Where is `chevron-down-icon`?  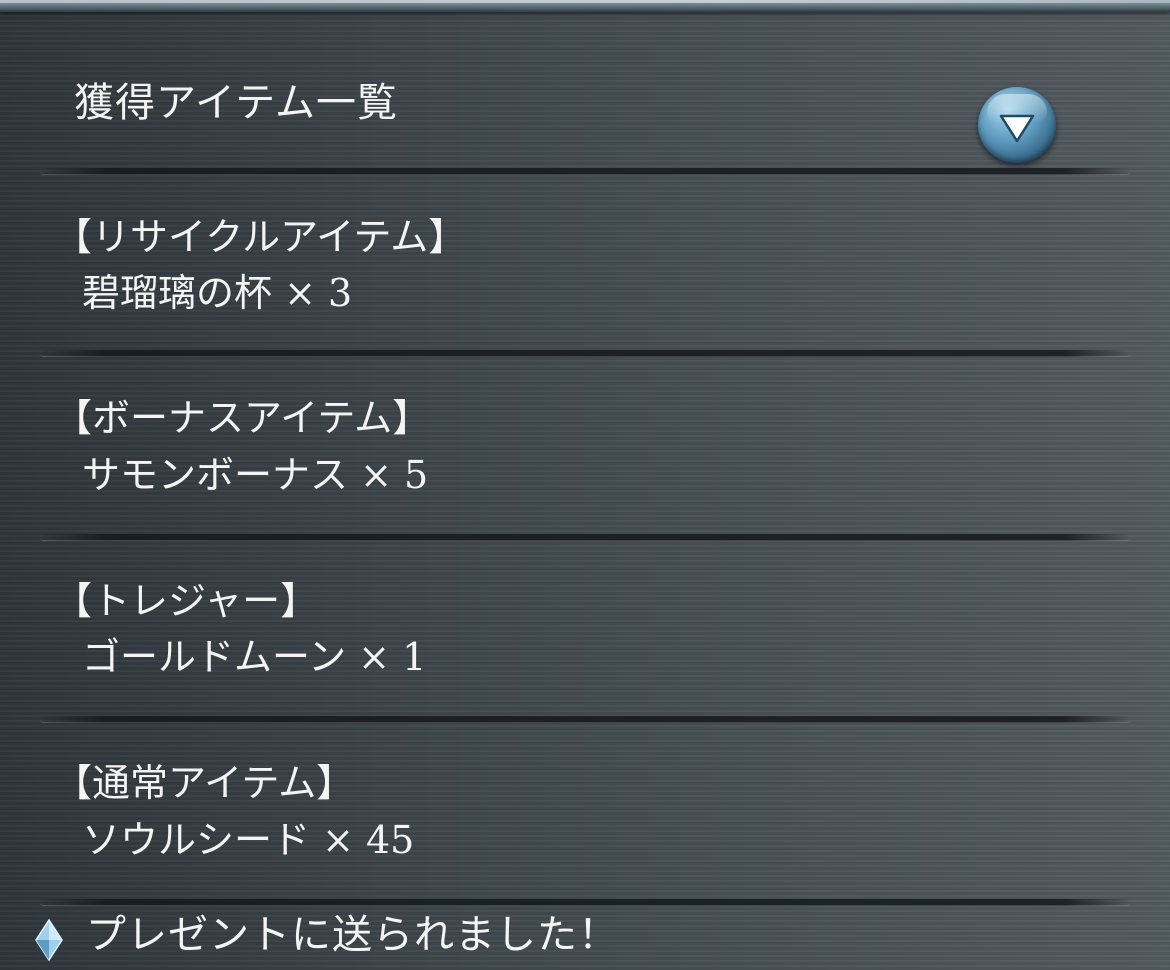 chevron-down-icon is located at coordinates (1017, 128).